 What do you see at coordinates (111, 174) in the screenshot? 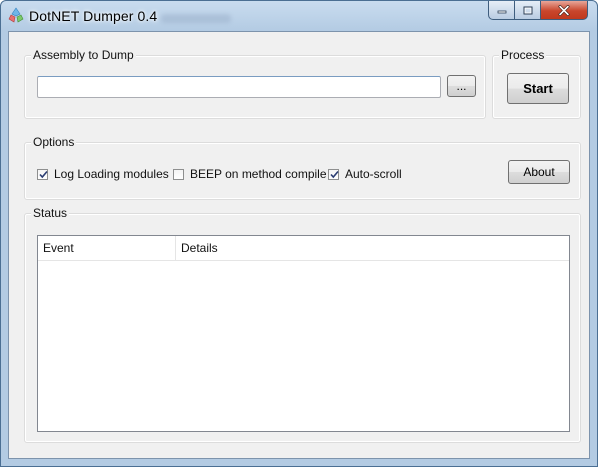
I see `log-loading-label: Log Loading modules` at bounding box center [111, 174].